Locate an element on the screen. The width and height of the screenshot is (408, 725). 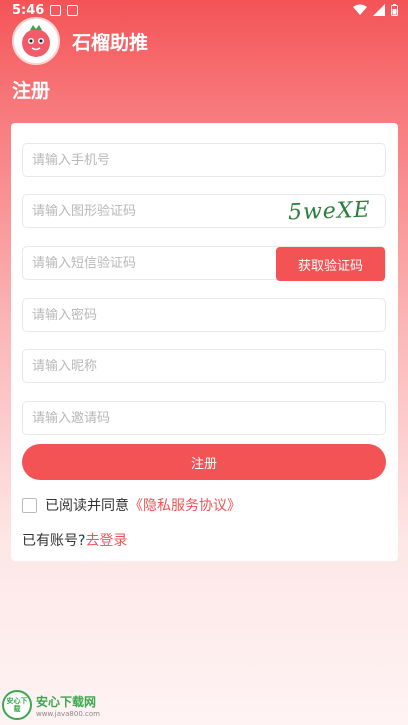
phone-field is located at coordinates (204, 160).